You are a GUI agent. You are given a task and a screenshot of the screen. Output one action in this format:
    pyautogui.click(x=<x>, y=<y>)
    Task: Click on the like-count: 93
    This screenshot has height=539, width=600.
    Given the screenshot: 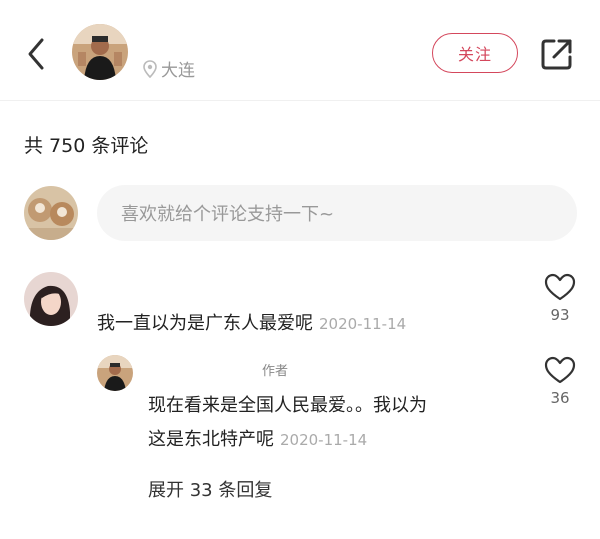 What is the action you would take?
    pyautogui.click(x=560, y=315)
    